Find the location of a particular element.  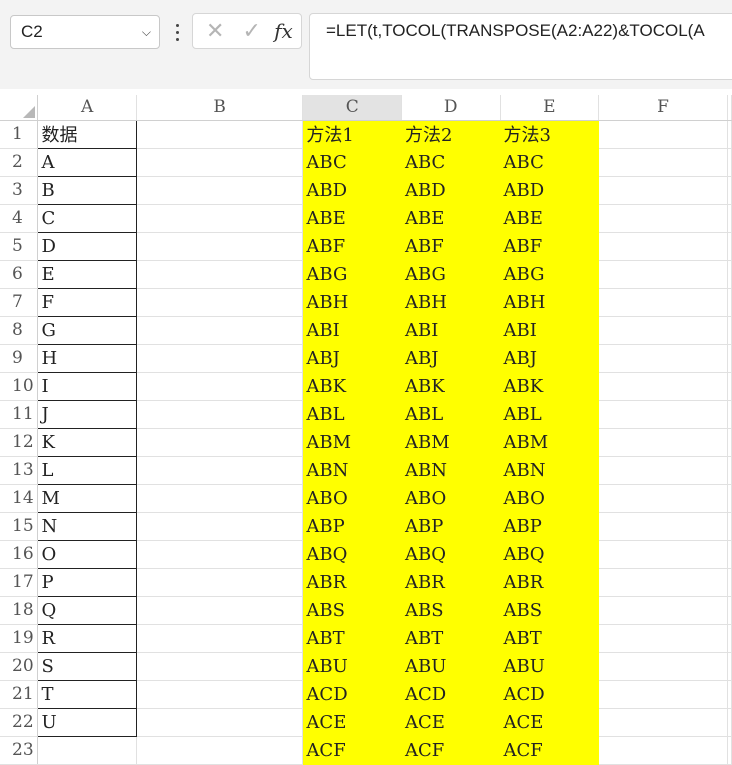

cell-c: ABM is located at coordinates (352, 442).